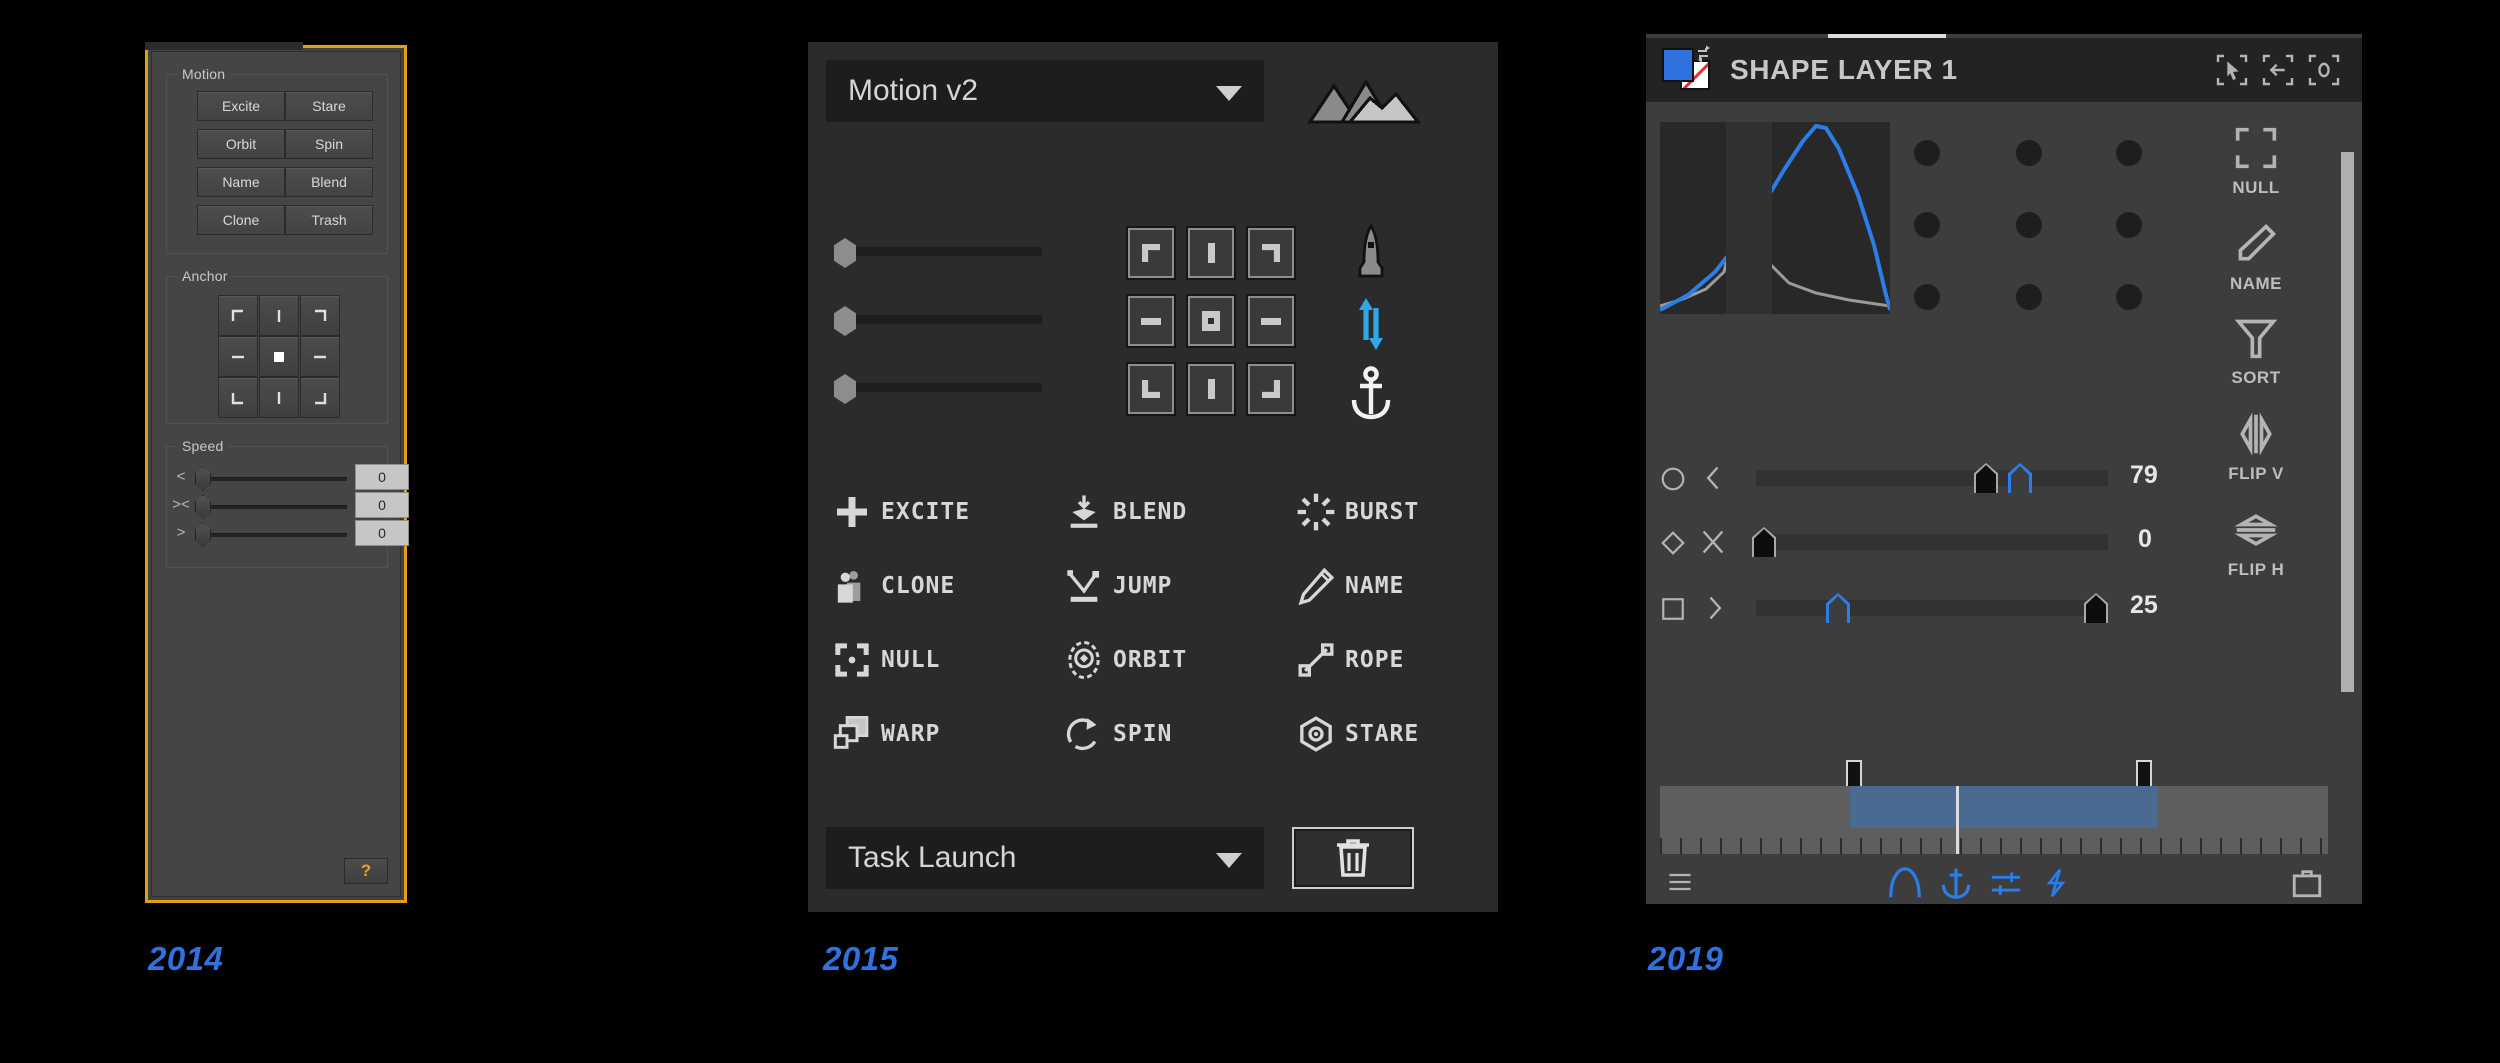 The width and height of the screenshot is (2500, 1063). I want to click on anchor-cell-bottom-center, so click(279, 397).